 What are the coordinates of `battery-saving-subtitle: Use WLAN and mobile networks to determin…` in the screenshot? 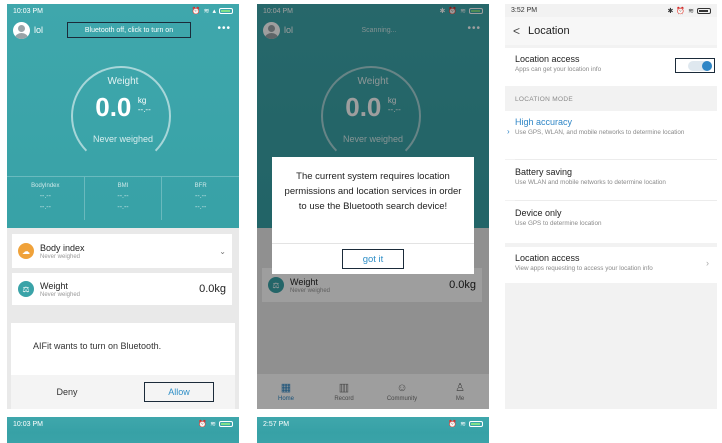 It's located at (590, 182).